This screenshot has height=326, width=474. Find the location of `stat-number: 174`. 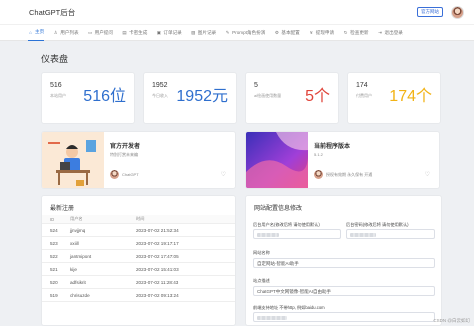

stat-number: 174 is located at coordinates (362, 85).